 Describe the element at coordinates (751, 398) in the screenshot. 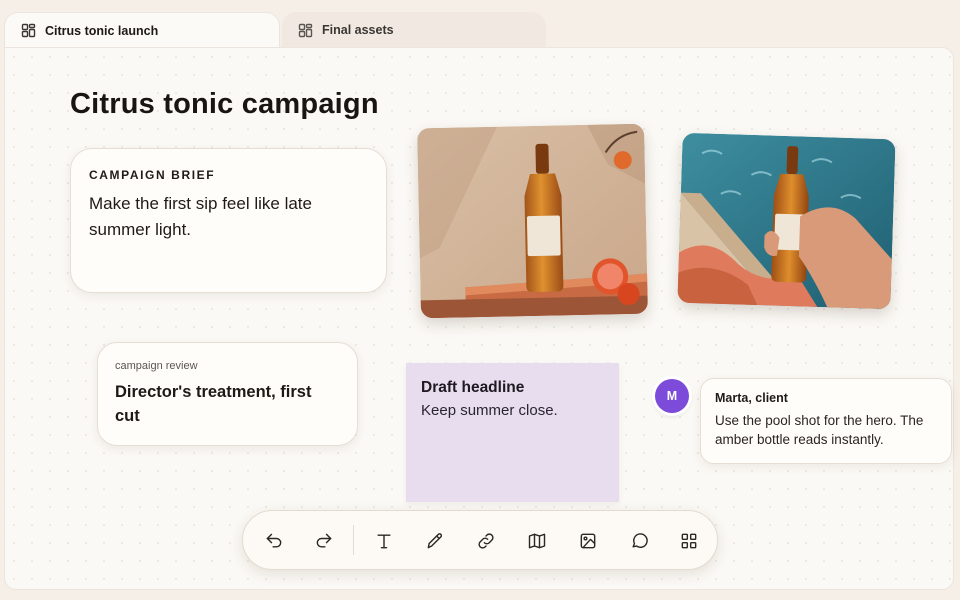

I see `comment-author: Marta, client` at that location.